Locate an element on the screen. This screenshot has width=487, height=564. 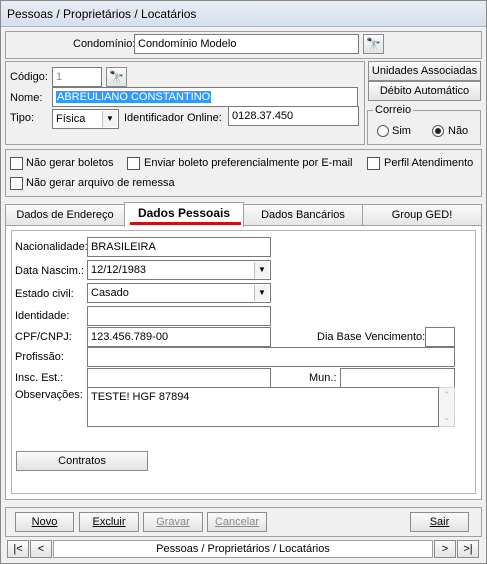
identidade-field is located at coordinates (179, 316).